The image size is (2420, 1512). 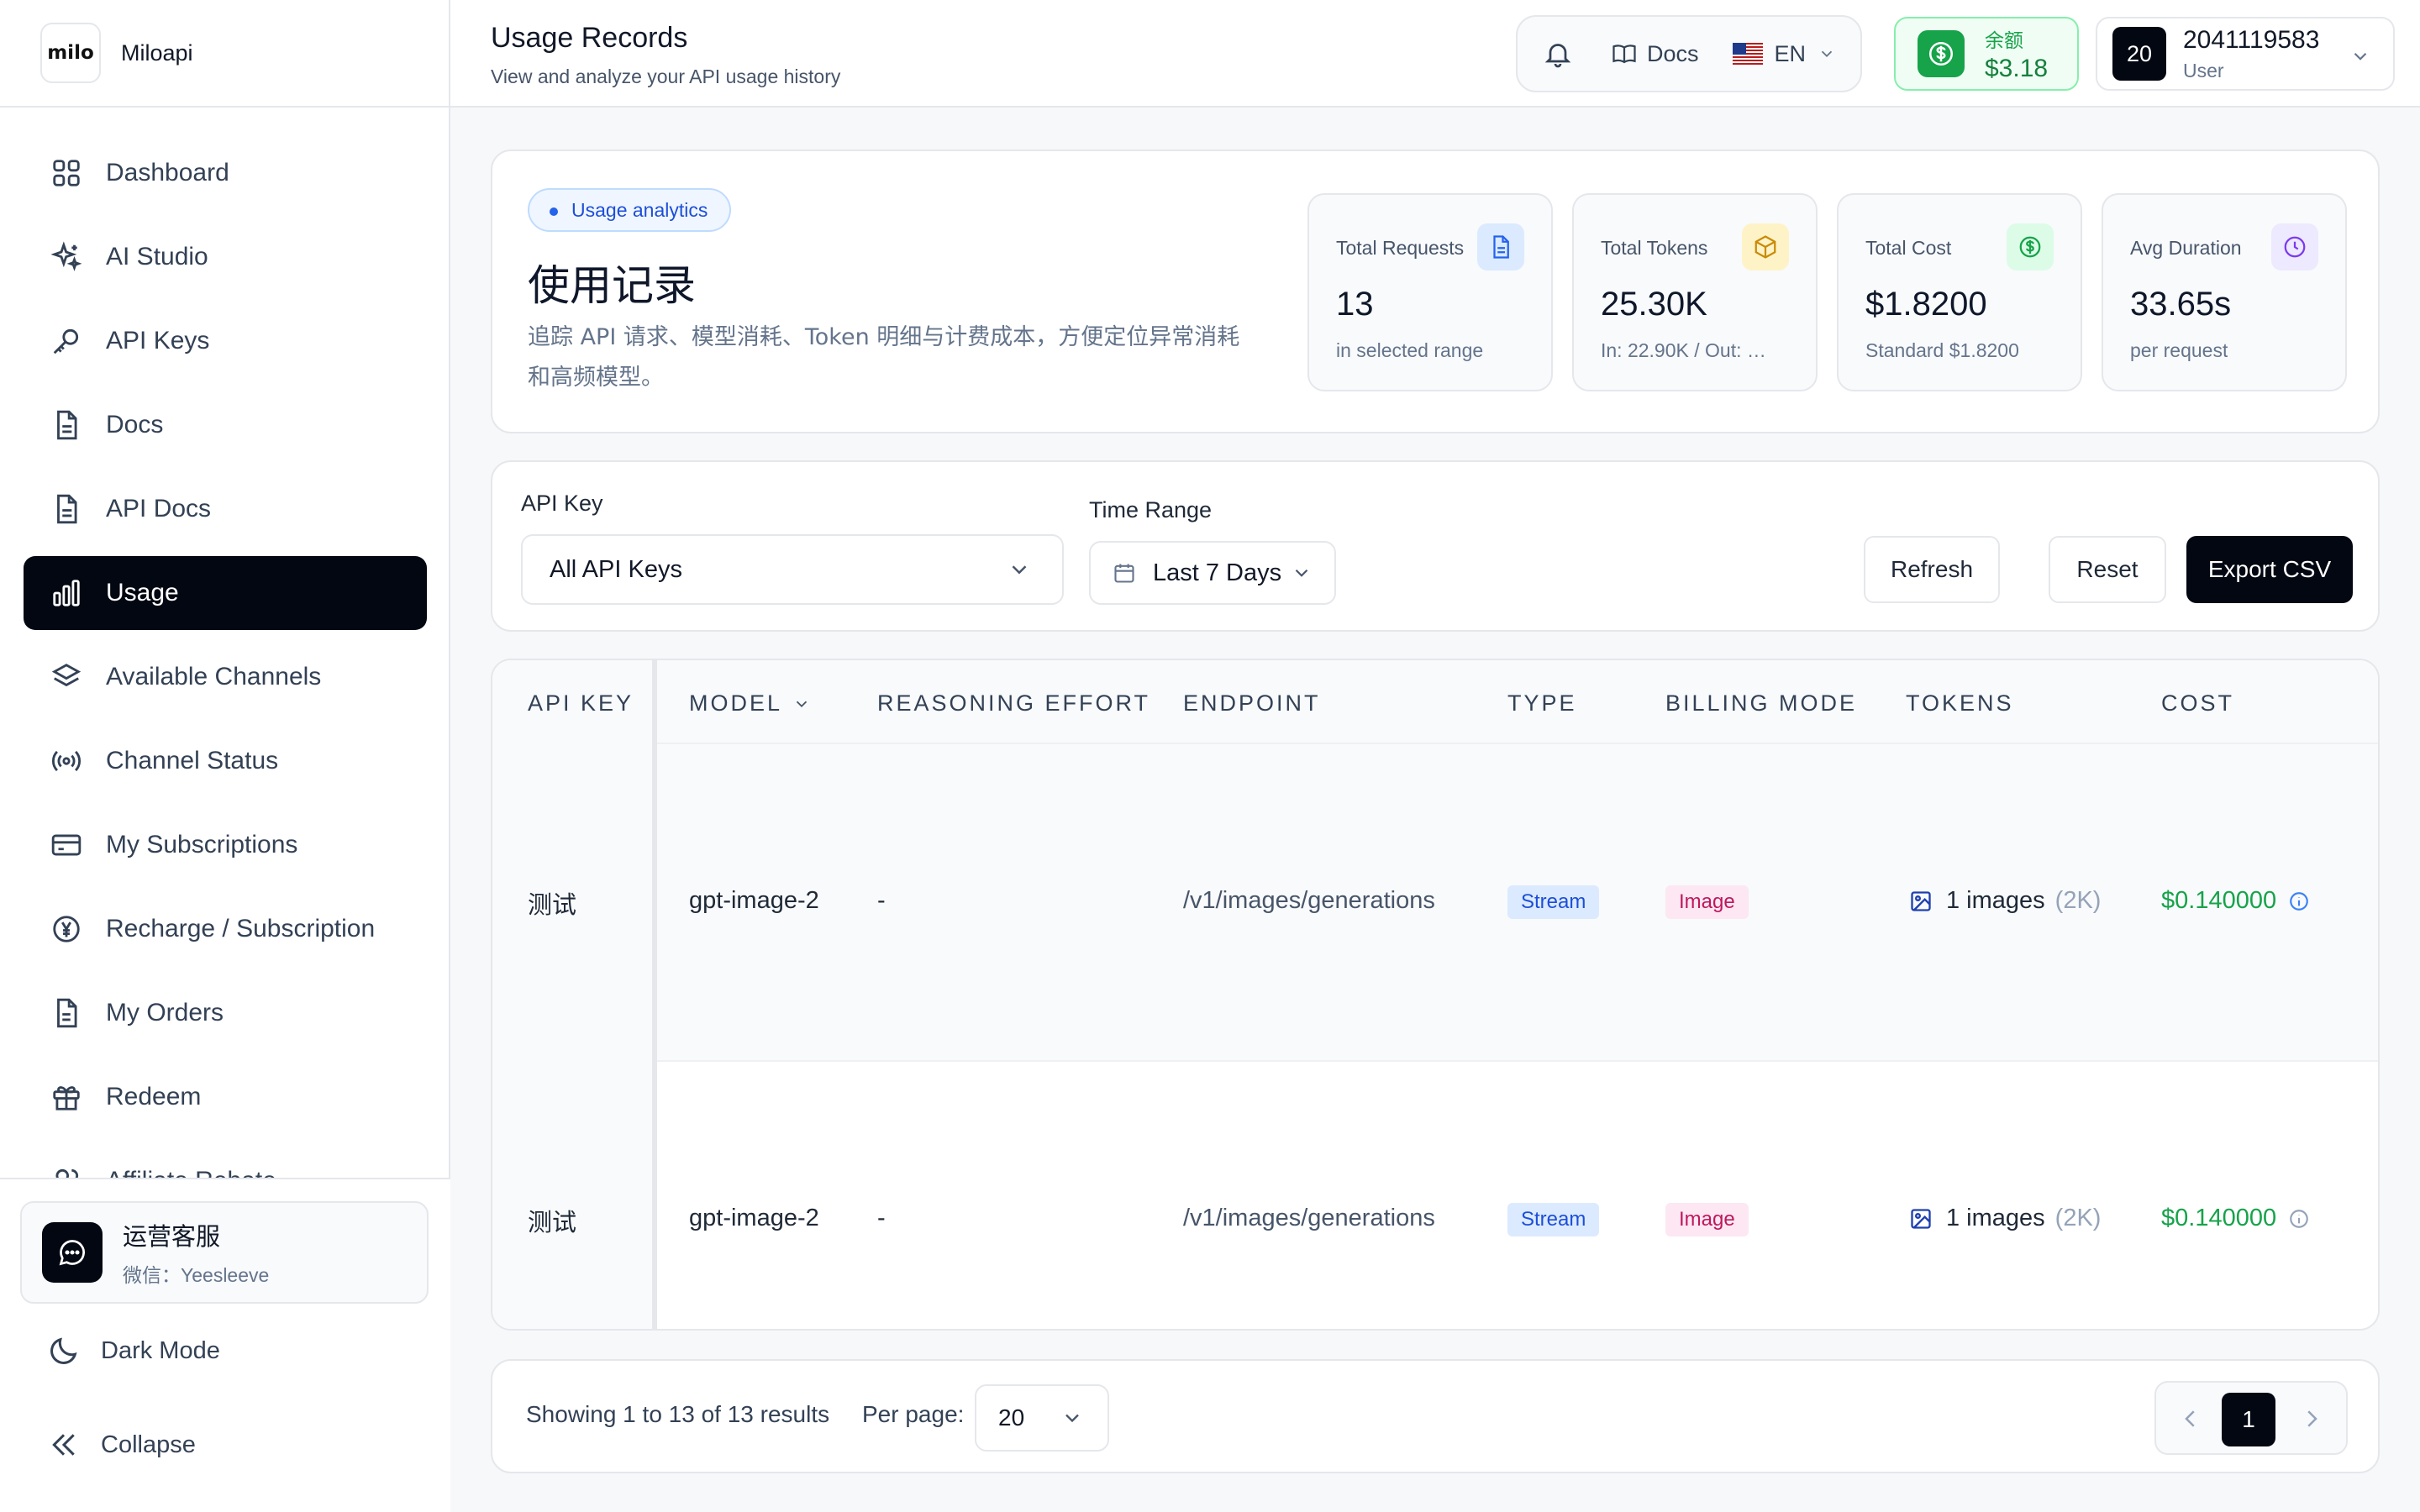 I want to click on signal-icon, so click(x=66, y=761).